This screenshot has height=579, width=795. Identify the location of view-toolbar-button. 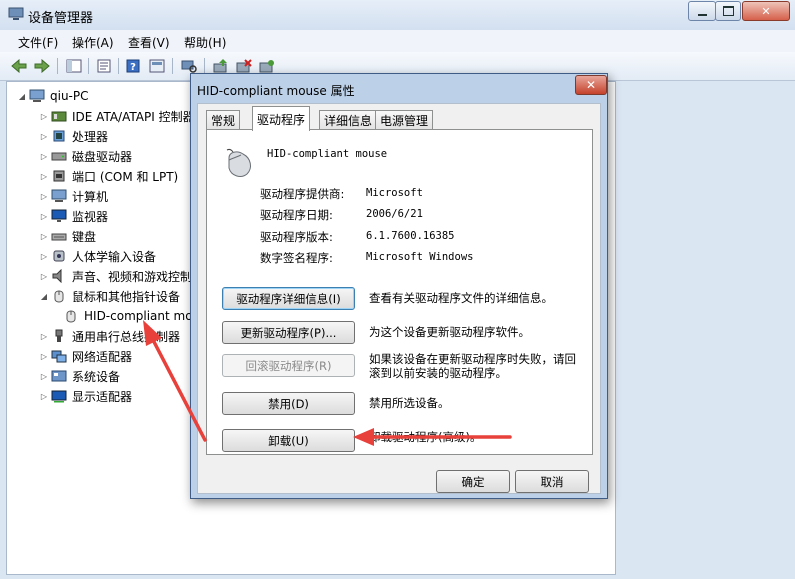
(157, 66).